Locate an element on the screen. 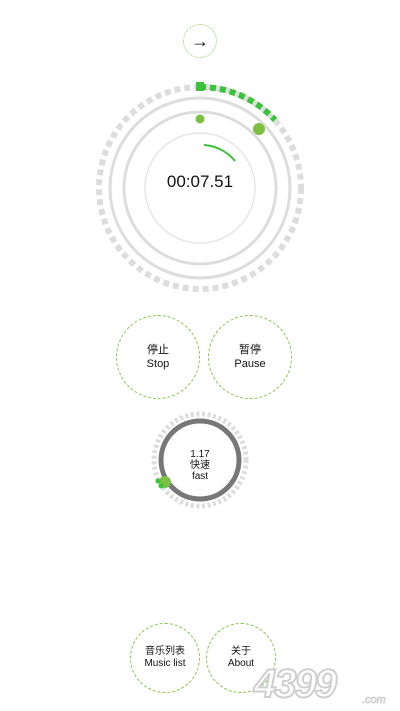 The width and height of the screenshot is (400, 711). svg-text: .com is located at coordinates (374, 700).